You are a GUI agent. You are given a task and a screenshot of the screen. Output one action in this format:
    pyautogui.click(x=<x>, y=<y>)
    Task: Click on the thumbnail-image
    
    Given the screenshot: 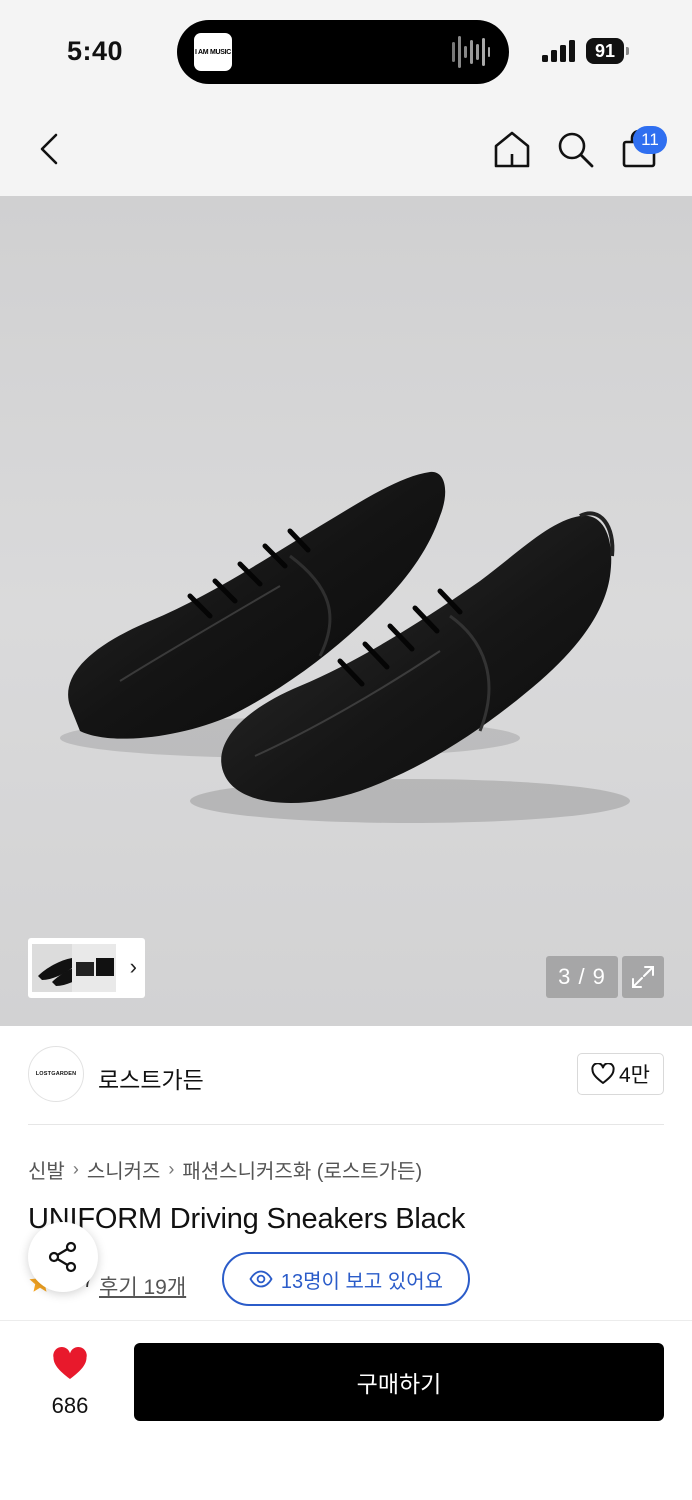 What is the action you would take?
    pyautogui.click(x=94, y=968)
    